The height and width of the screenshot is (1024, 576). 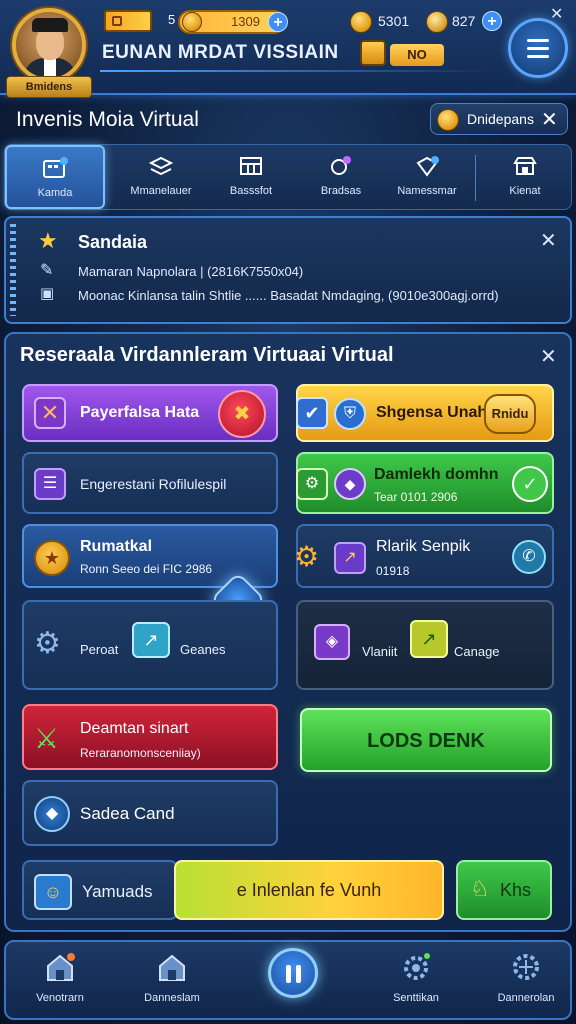 I want to click on card-title: Engerestani Rofilulespil, so click(x=153, y=484).